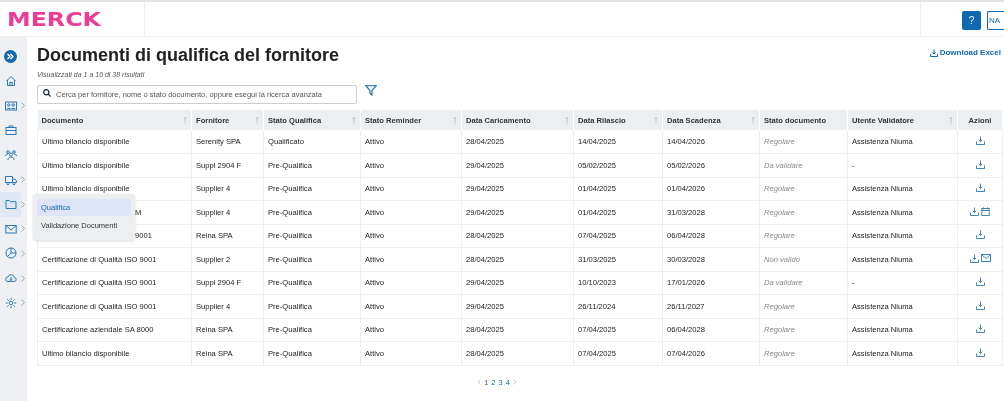 Image resolution: width=1004 pixels, height=401 pixels. What do you see at coordinates (371, 90) in the screenshot?
I see `filter-icon` at bounding box center [371, 90].